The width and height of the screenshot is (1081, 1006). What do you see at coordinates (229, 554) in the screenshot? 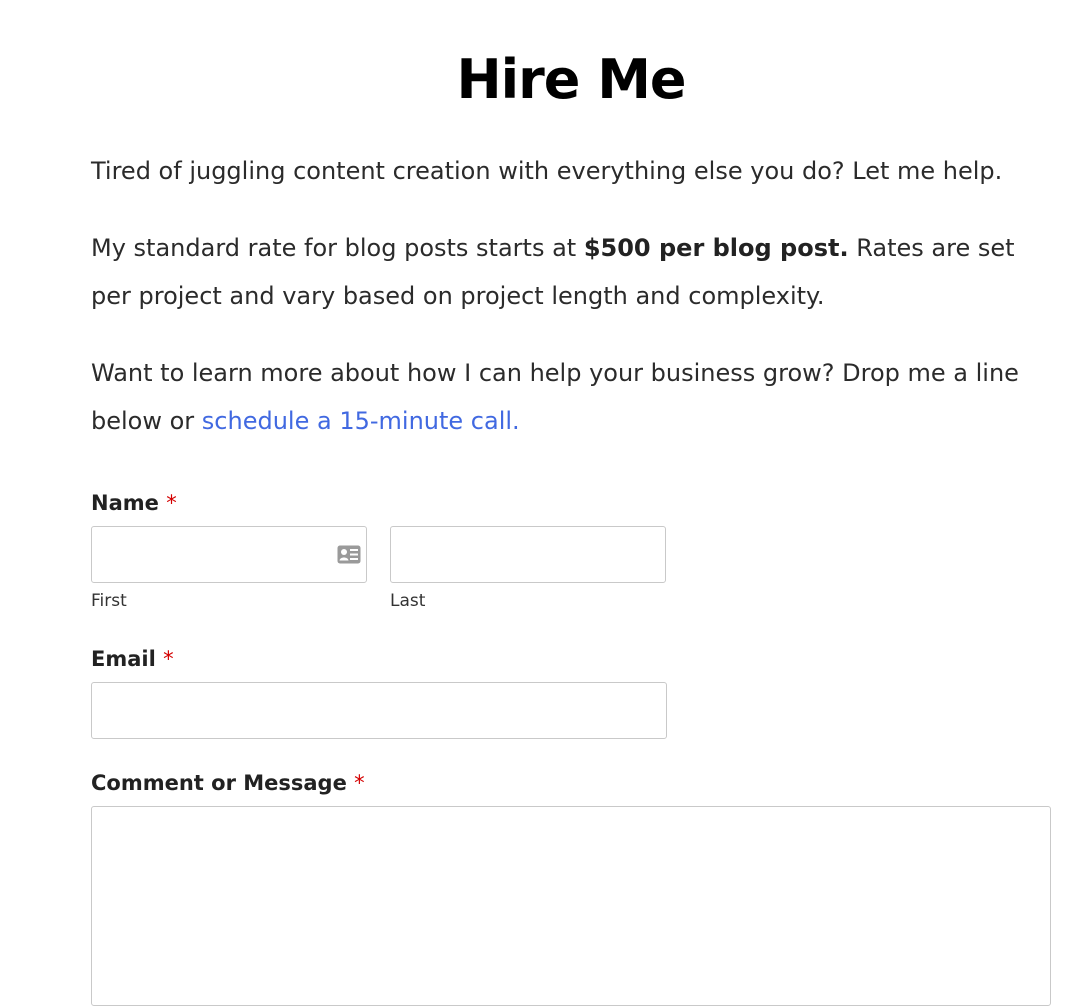
I see `first-name-input` at bounding box center [229, 554].